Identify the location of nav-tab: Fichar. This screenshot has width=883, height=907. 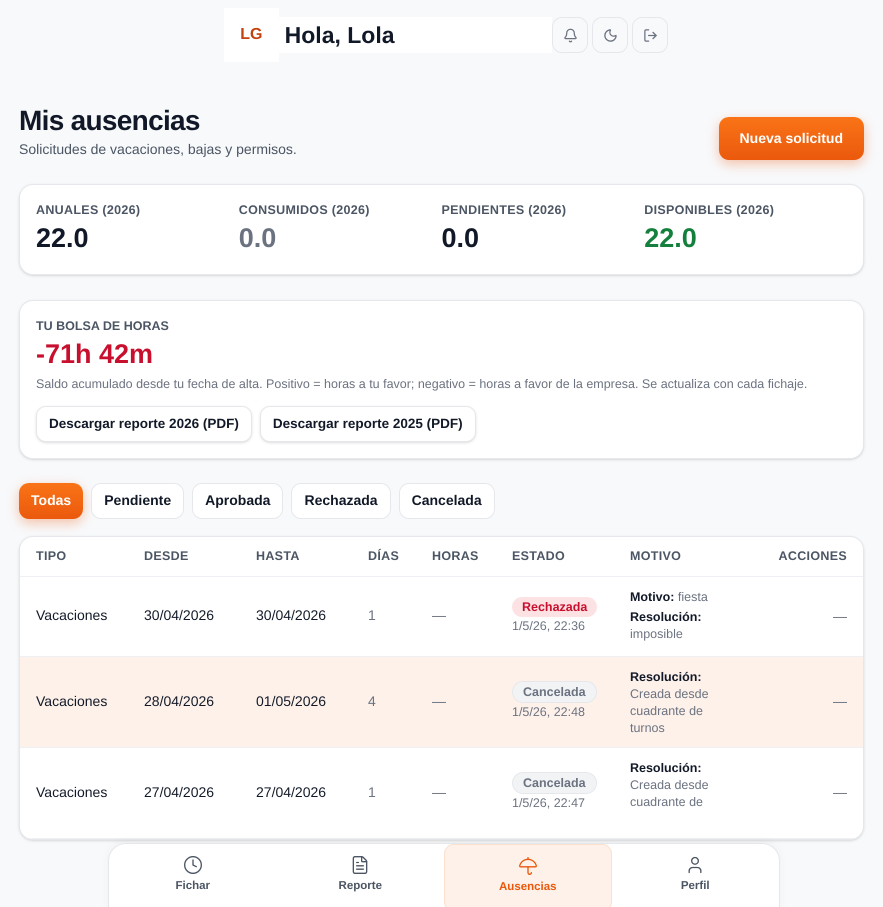
(192, 875).